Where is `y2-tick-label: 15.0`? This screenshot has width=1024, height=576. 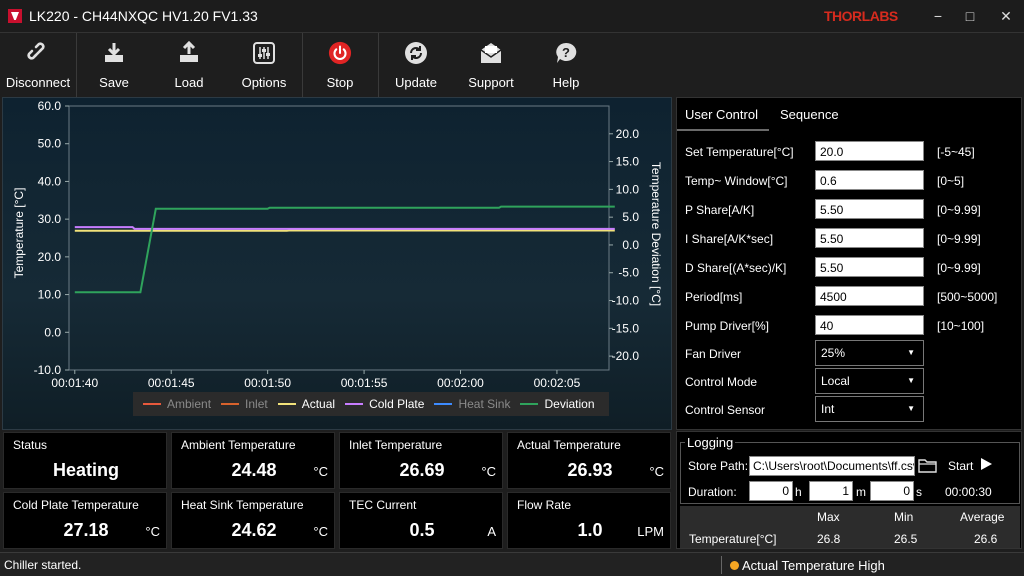 y2-tick-label: 15.0 is located at coordinates (628, 162).